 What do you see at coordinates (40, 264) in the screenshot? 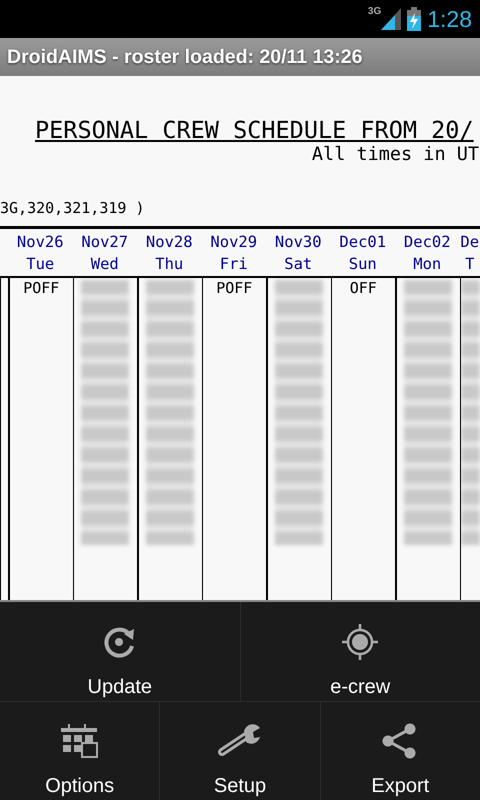
I see `column-header: Tue` at bounding box center [40, 264].